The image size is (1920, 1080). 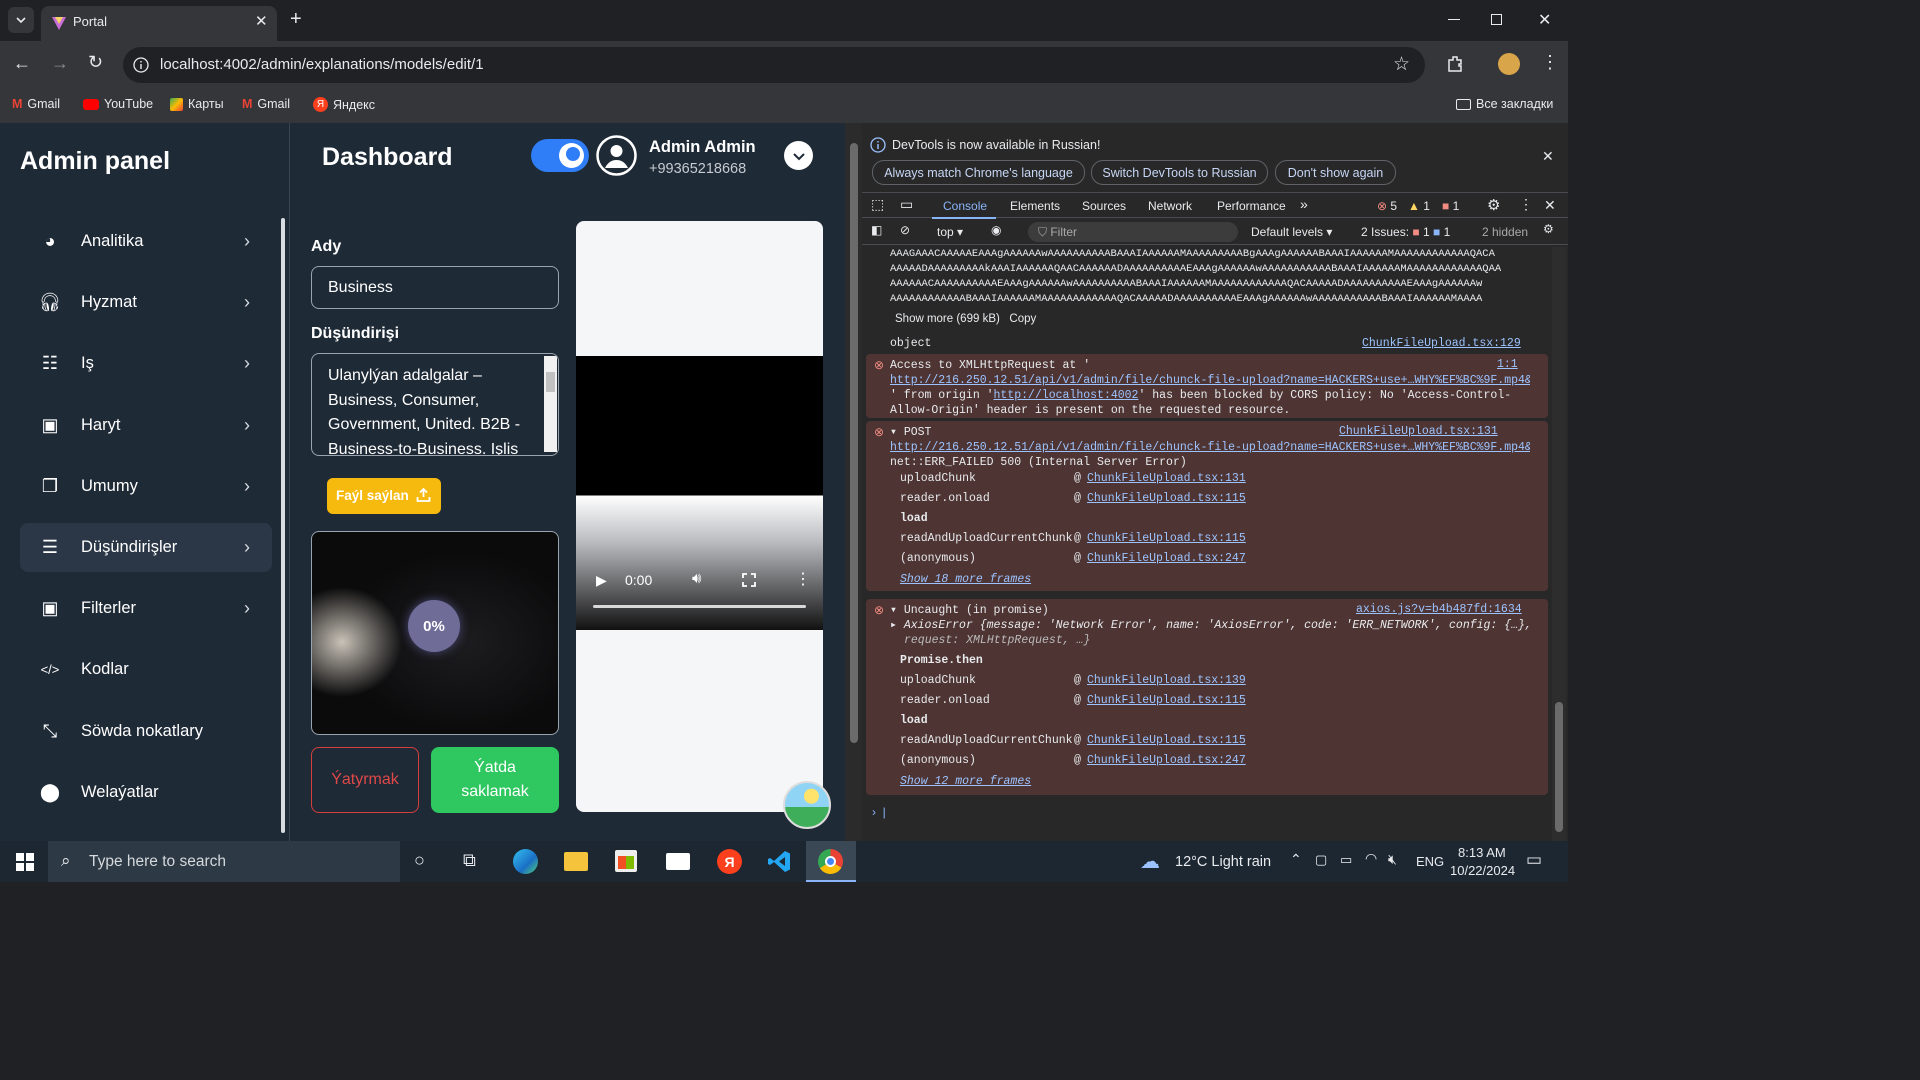 What do you see at coordinates (344, 104) in the screenshot?
I see `bookmark-yandex: Я Яндекс` at bounding box center [344, 104].